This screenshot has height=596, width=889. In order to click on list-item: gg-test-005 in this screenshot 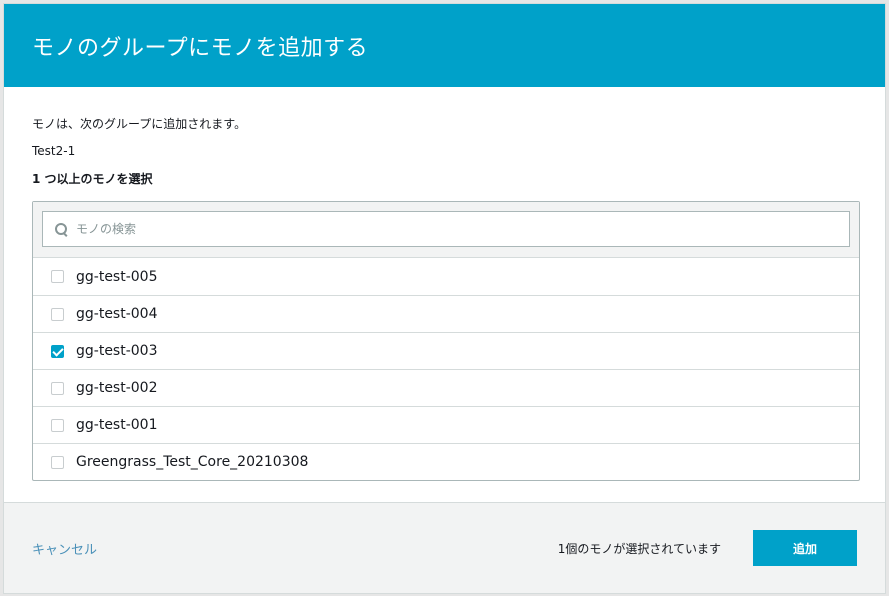, I will do `click(446, 276)`.